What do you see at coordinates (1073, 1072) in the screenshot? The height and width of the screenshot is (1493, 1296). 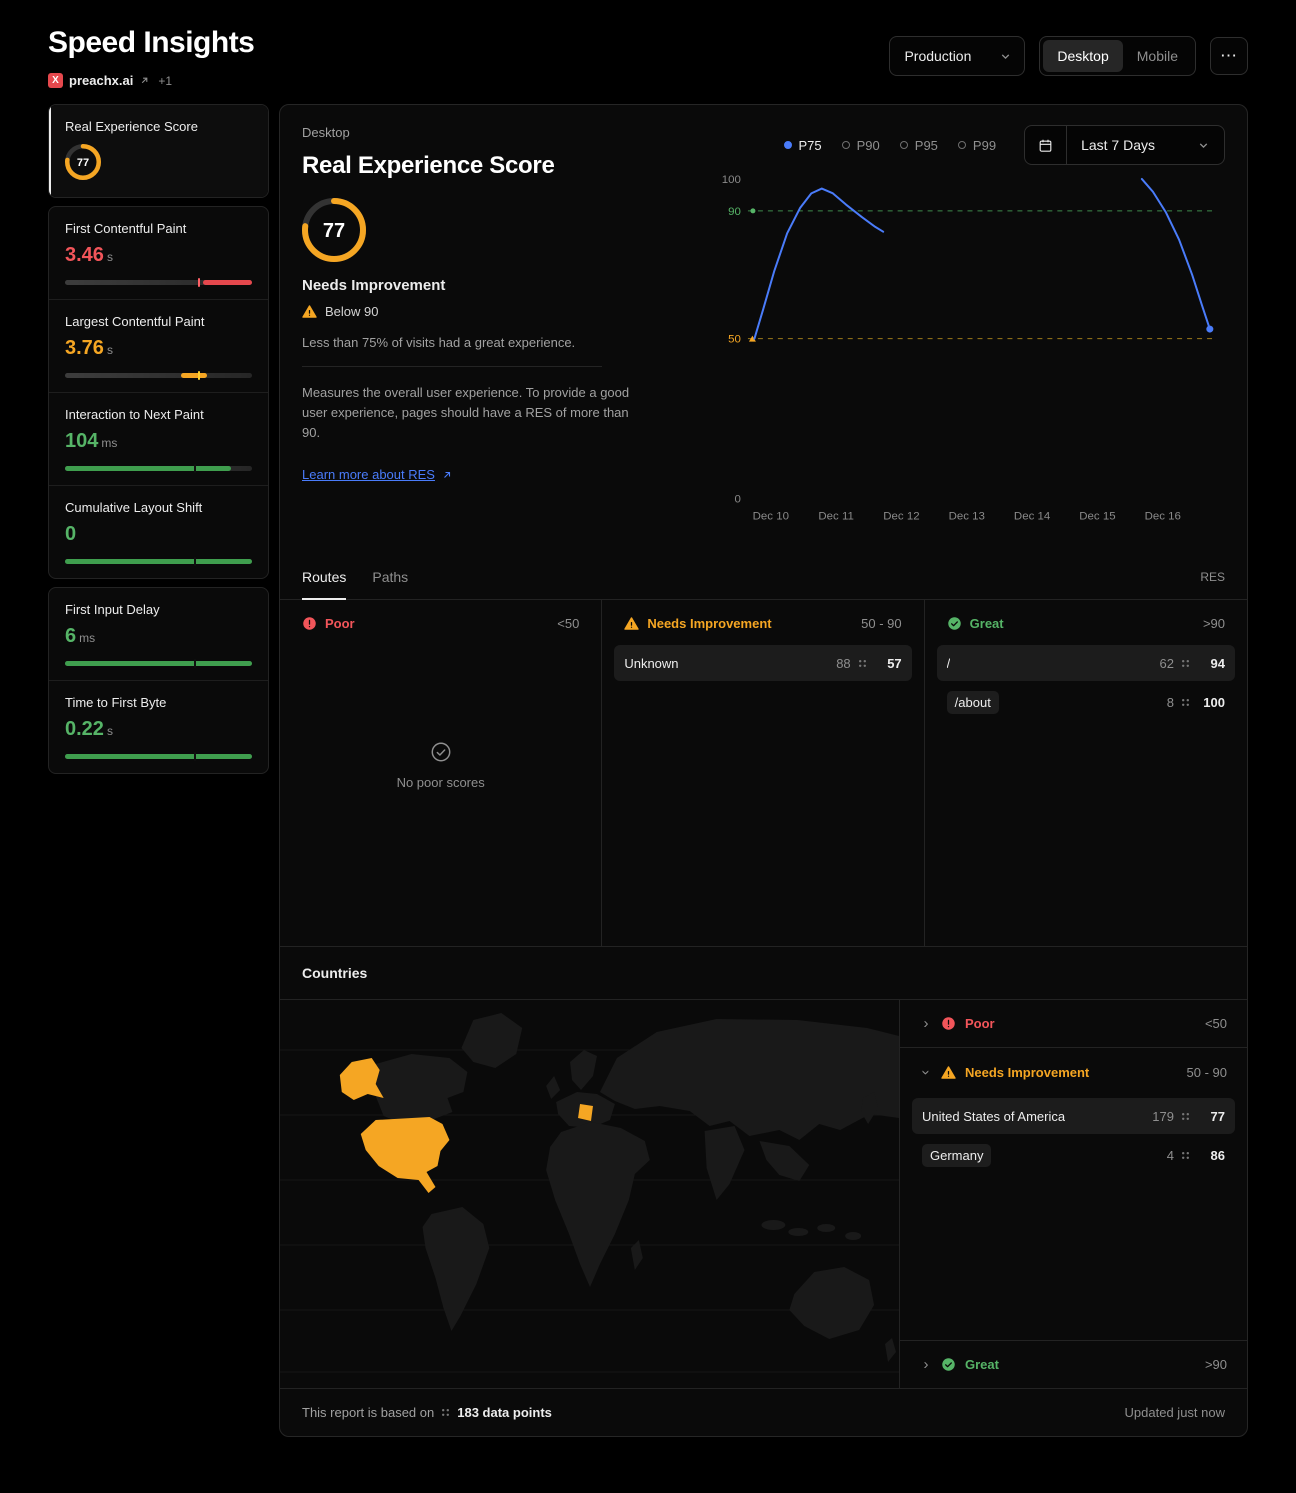 I see `country-group-header-needs-improvement: › Needs Improvement 50 - 90` at bounding box center [1073, 1072].